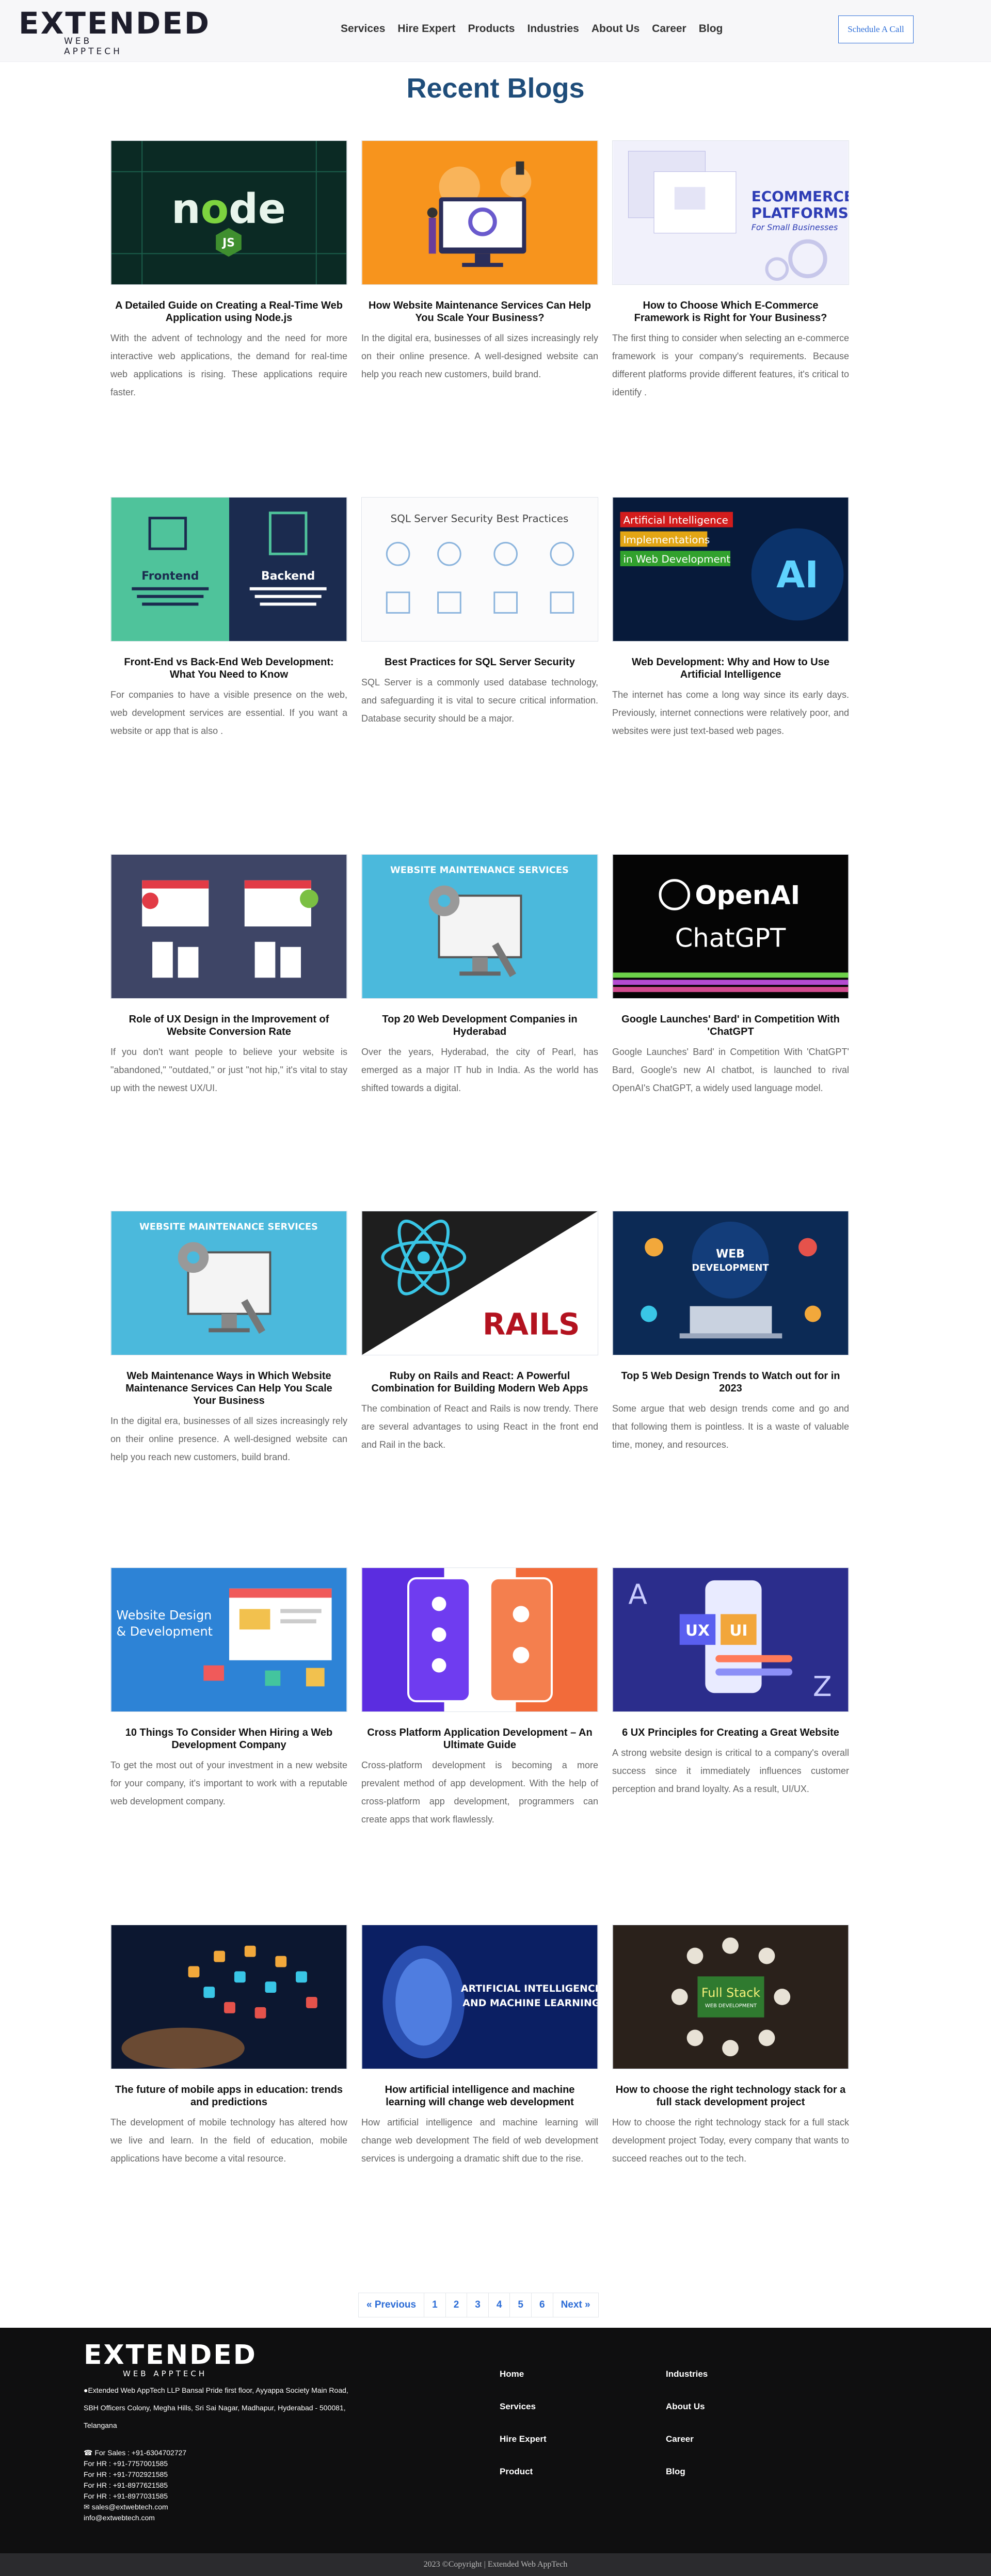  I want to click on nav-item-hire-expert: Hire Expert, so click(426, 29).